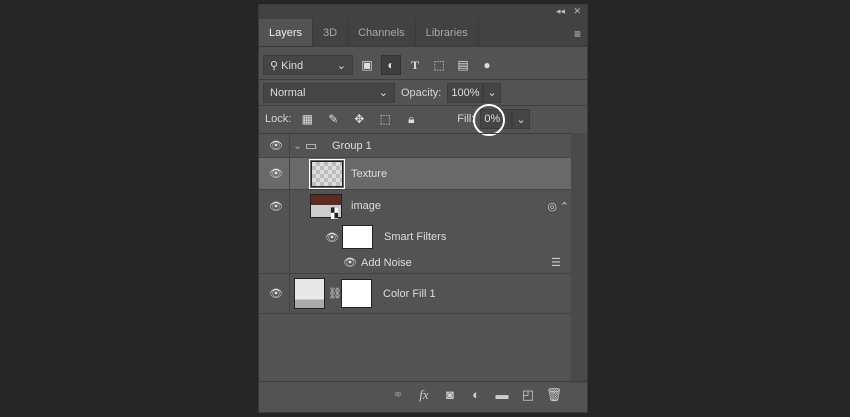 The image size is (850, 417). What do you see at coordinates (382, 32) in the screenshot?
I see `tab-channels: Channels` at bounding box center [382, 32].